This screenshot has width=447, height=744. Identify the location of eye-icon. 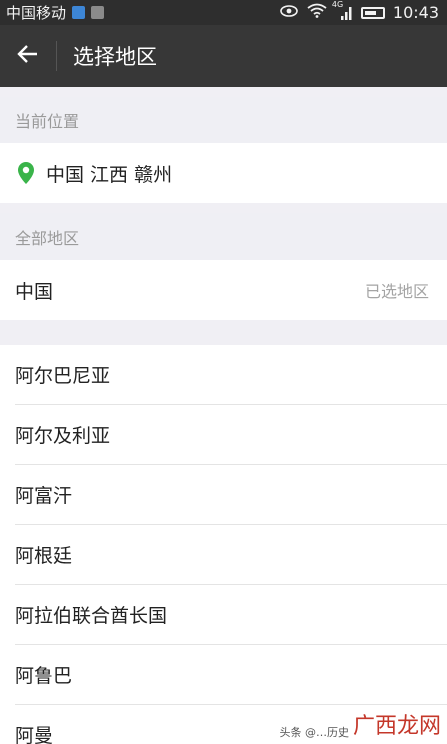
(289, 13).